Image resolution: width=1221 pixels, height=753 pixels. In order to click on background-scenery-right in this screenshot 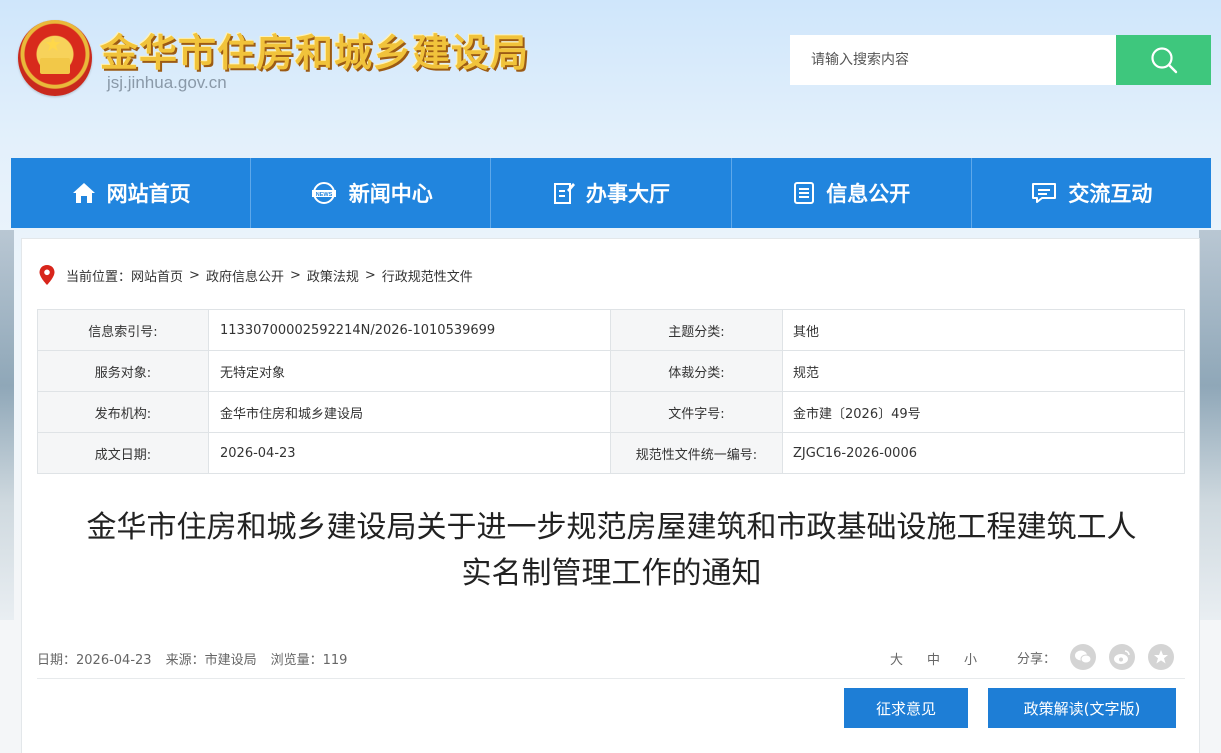, I will do `click(1210, 425)`.